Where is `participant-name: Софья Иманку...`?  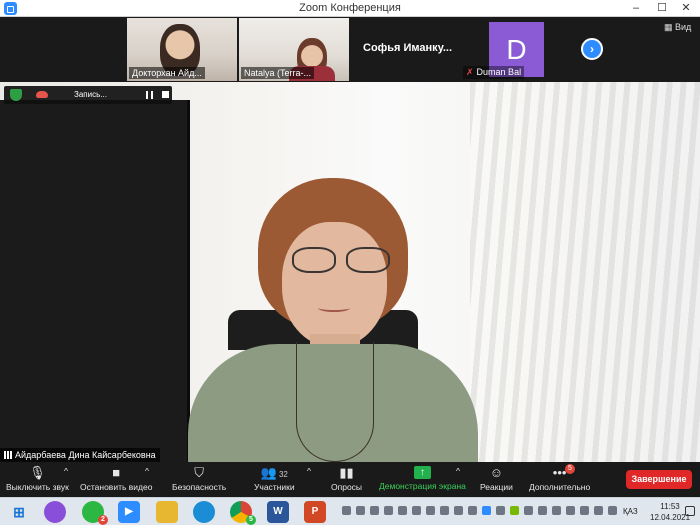
participant-name: Софья Иманку... is located at coordinates (408, 48).